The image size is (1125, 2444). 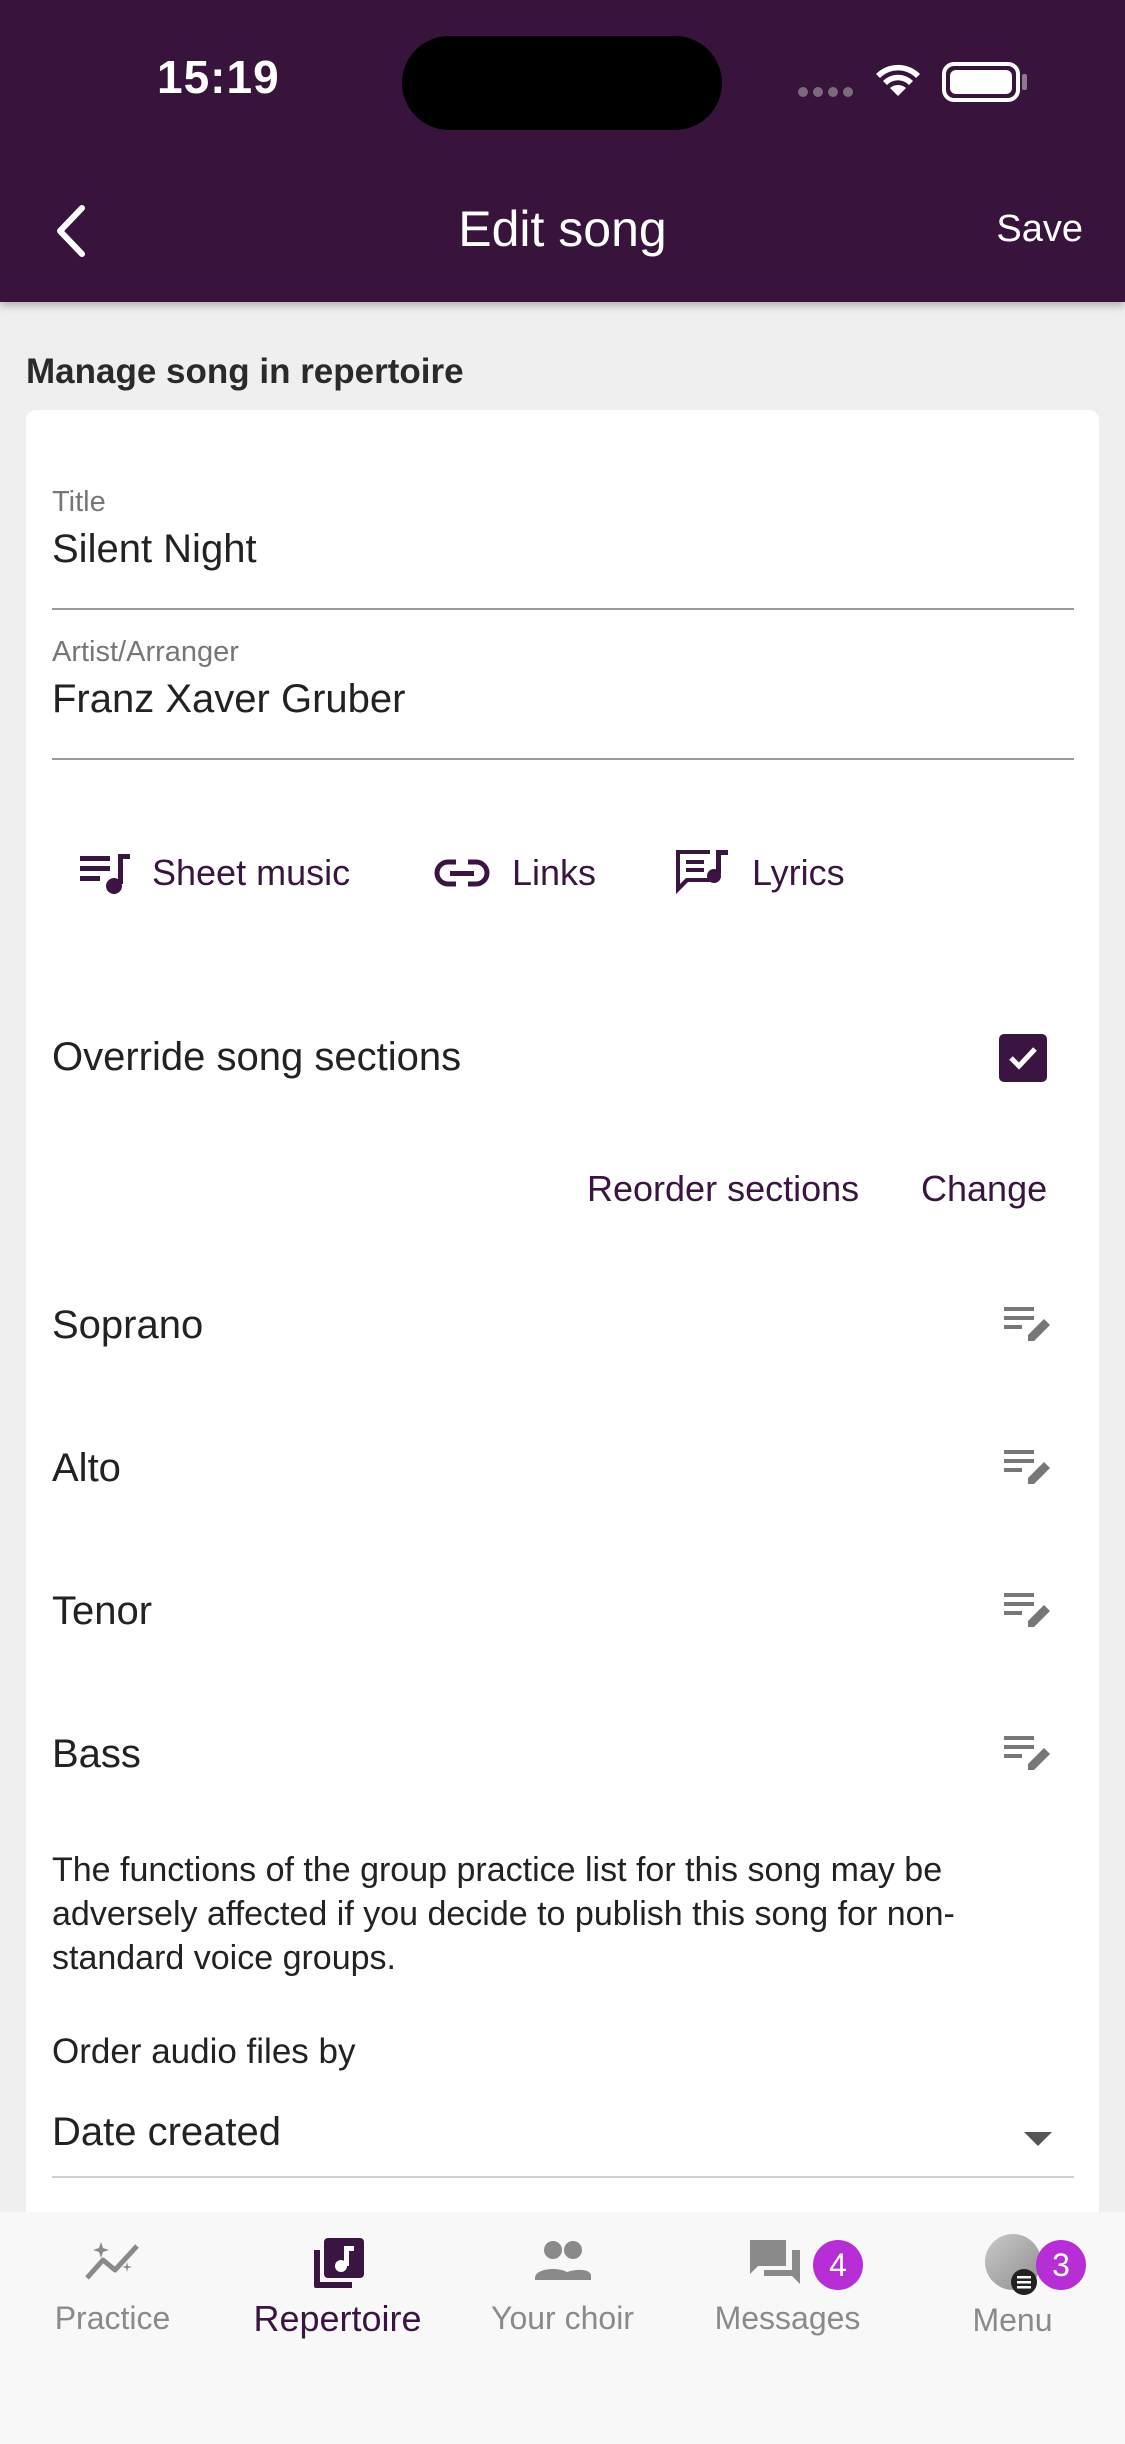 I want to click on save-button: Save, so click(x=1039, y=229).